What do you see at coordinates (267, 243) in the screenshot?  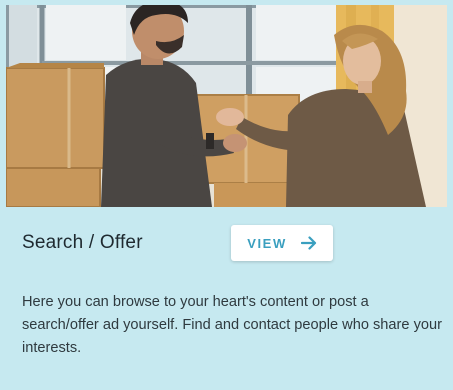 I see `view-button-label: VIEW` at bounding box center [267, 243].